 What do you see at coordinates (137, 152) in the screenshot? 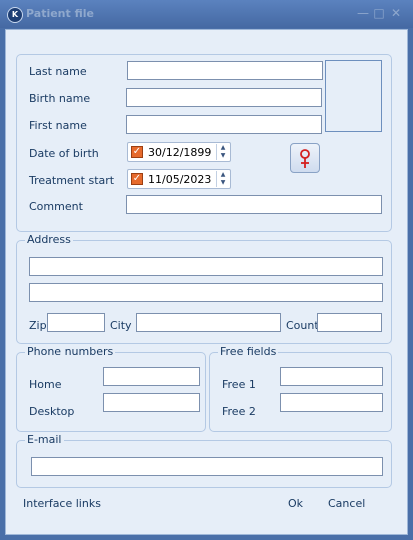
I see `dob-checkbox: ✓` at bounding box center [137, 152].